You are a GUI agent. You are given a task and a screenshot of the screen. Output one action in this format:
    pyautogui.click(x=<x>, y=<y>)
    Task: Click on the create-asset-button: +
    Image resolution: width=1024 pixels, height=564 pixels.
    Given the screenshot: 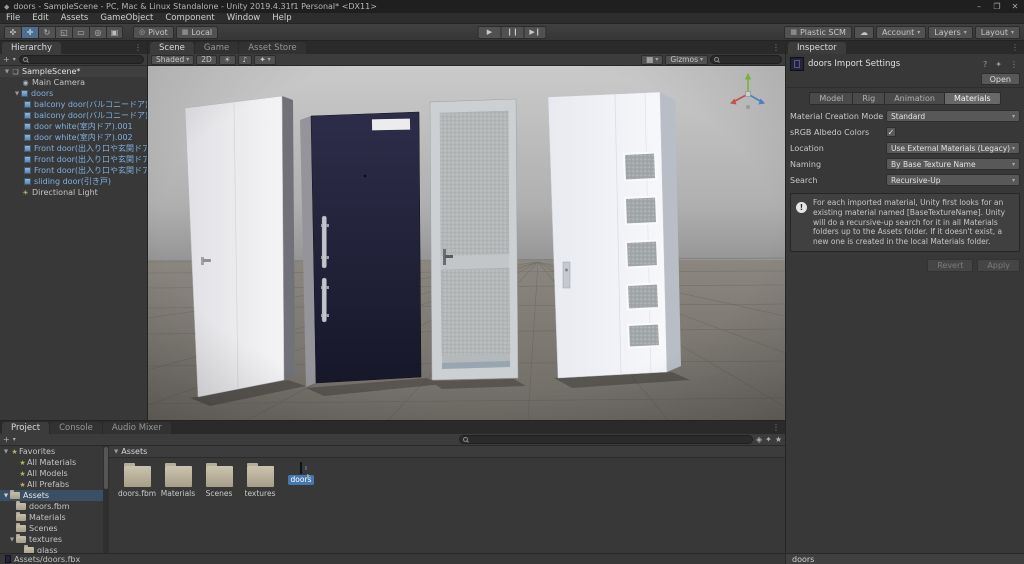 What is the action you would take?
    pyautogui.click(x=6, y=440)
    